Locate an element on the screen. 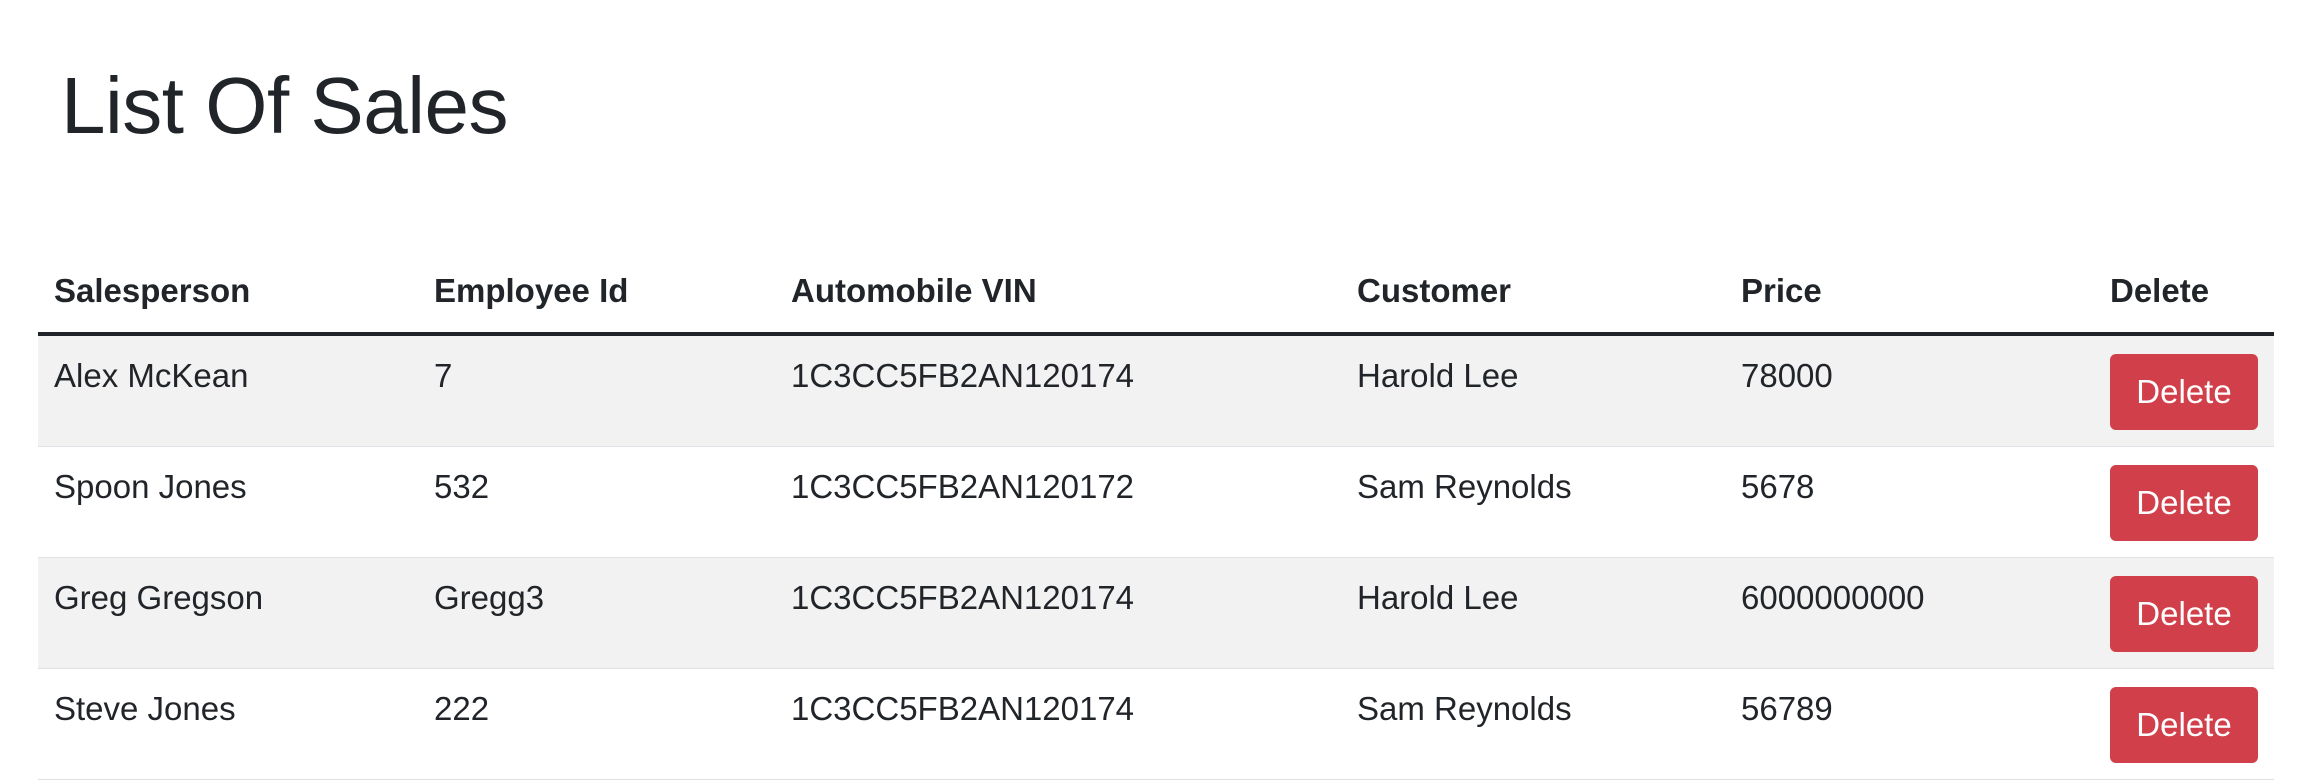 The height and width of the screenshot is (780, 2322). cell-salesperson: Steve Jones is located at coordinates (228, 724).